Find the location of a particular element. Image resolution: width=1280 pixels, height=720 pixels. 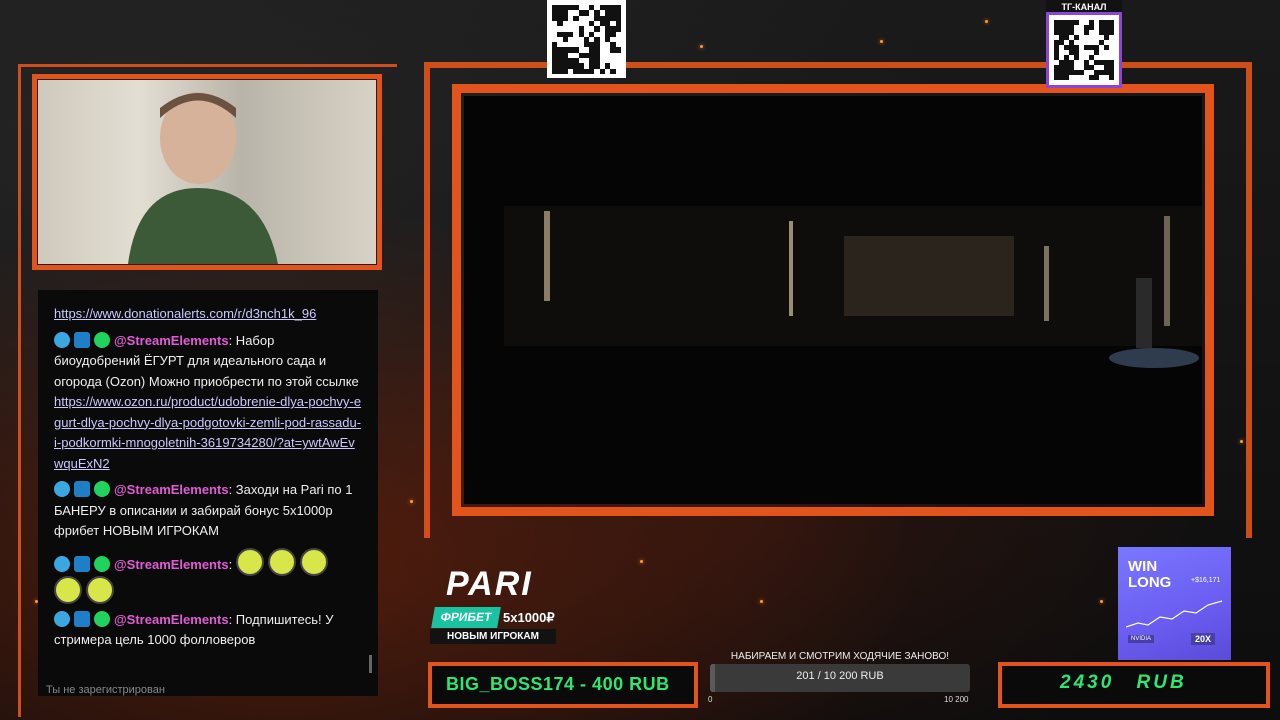

goal-progress-text: 201 / 10 200 RUB is located at coordinates (840, 676).